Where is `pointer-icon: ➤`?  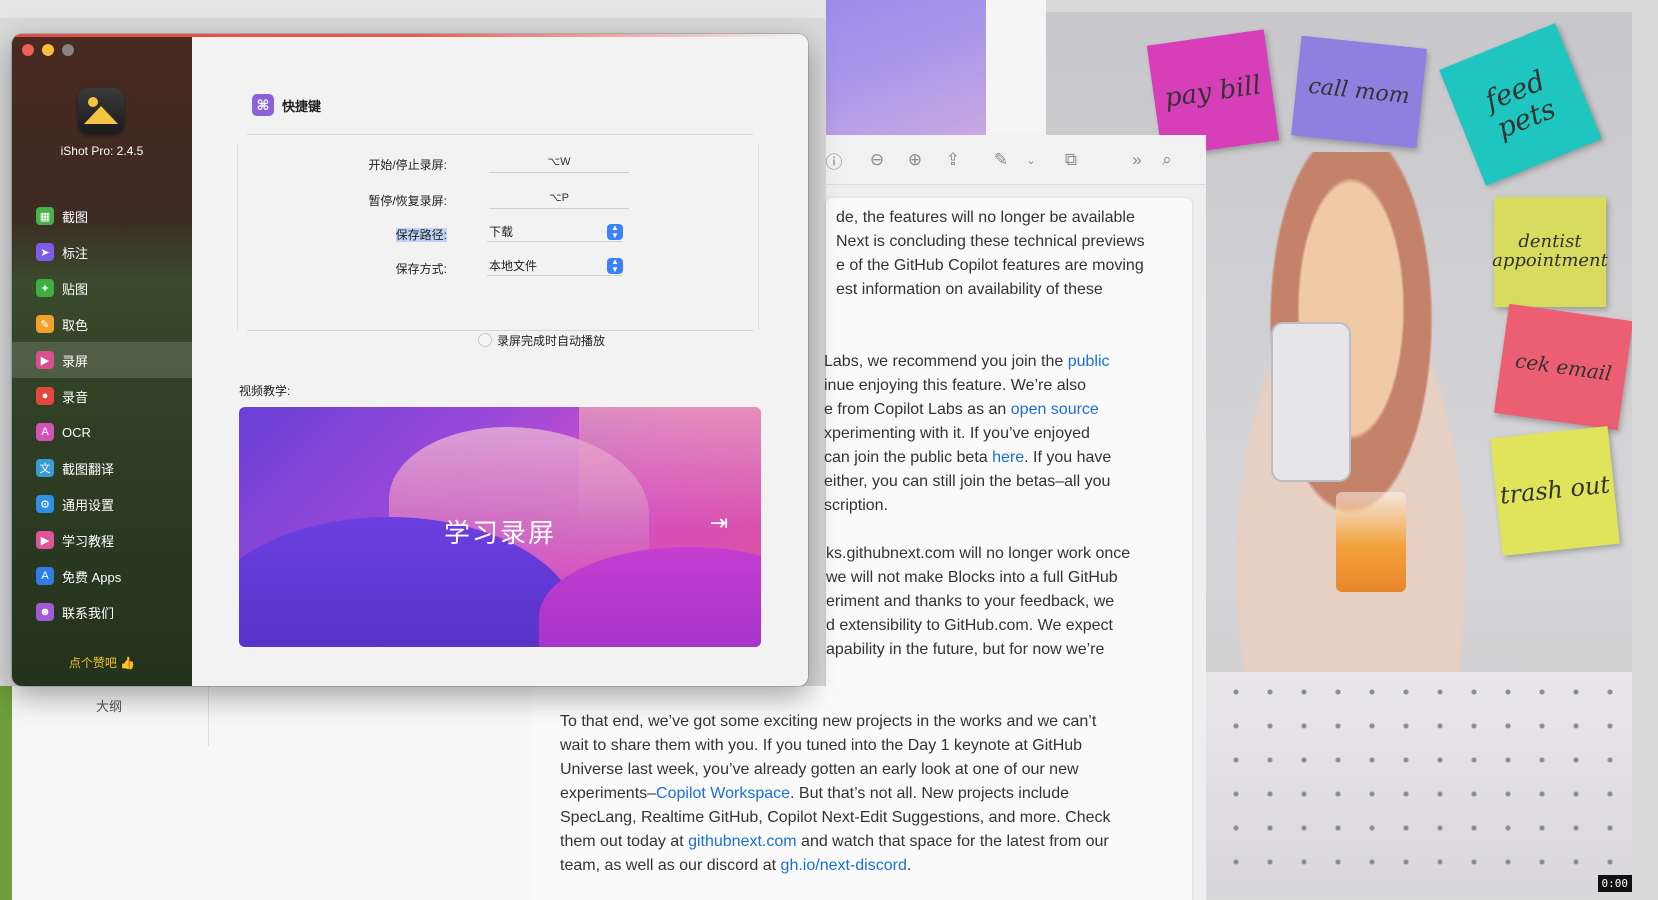 pointer-icon: ➤ is located at coordinates (45, 252).